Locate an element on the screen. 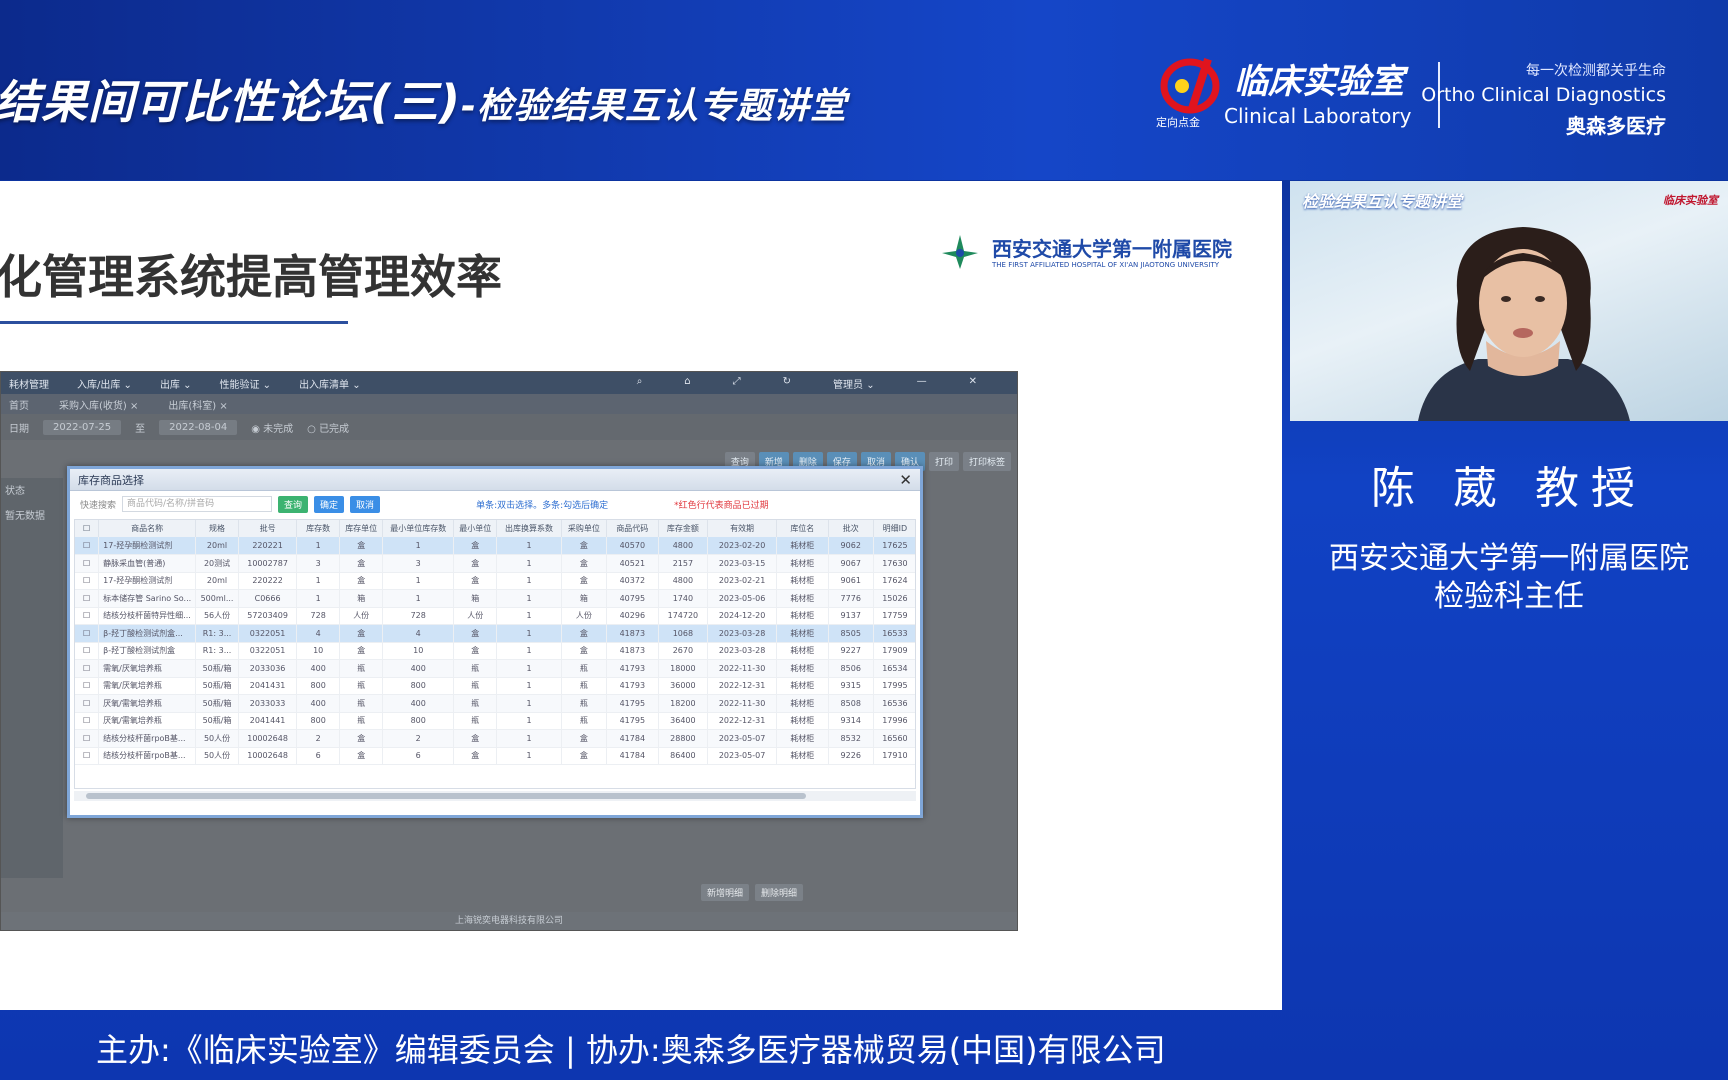 The width and height of the screenshot is (1728, 1080). table-cell: 人份 is located at coordinates (361, 616).